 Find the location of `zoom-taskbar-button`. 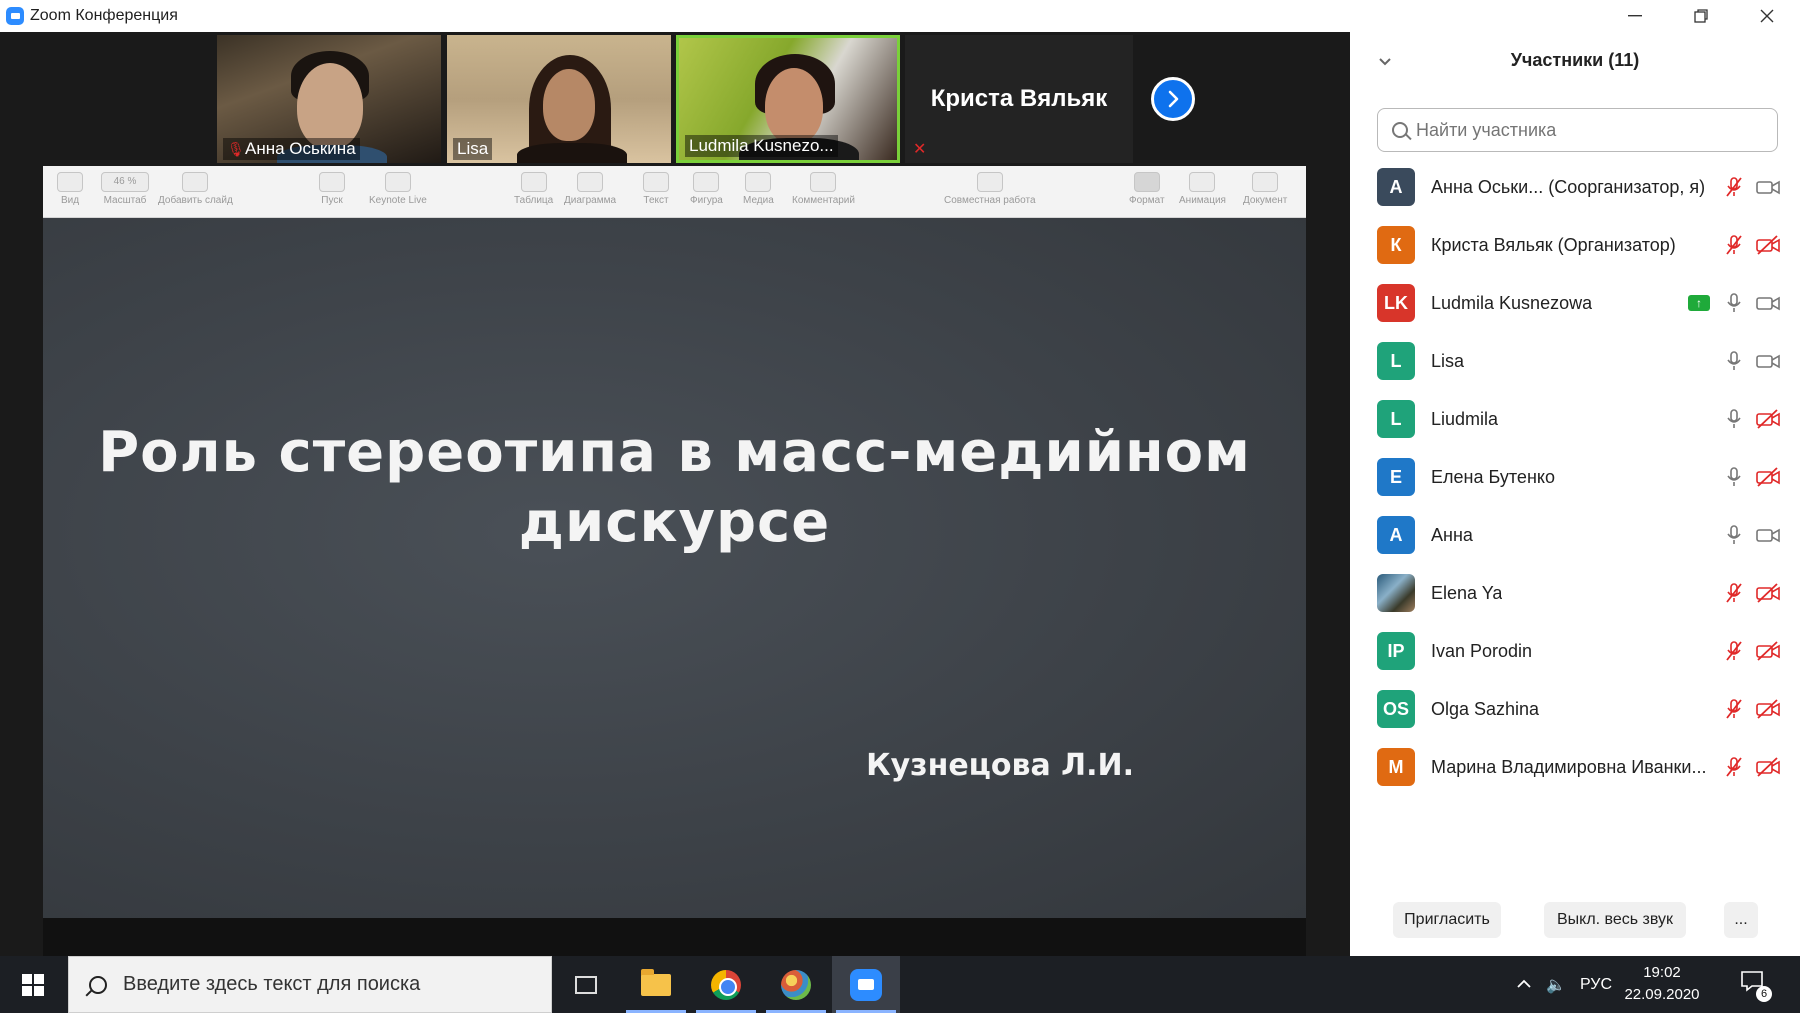

zoom-taskbar-button is located at coordinates (866, 984).